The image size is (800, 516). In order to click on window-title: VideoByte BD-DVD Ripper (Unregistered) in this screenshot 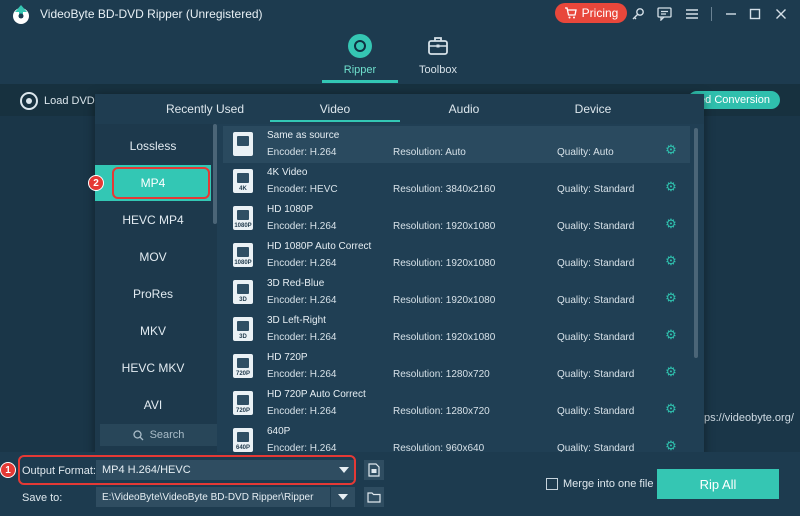, I will do `click(151, 14)`.